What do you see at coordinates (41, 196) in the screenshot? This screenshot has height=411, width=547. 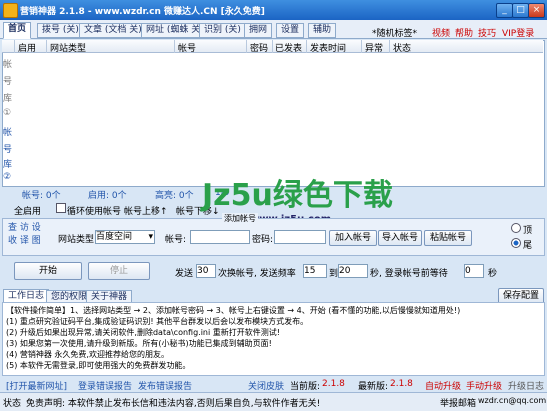 I see `account-count: 帐号: 0个` at bounding box center [41, 196].